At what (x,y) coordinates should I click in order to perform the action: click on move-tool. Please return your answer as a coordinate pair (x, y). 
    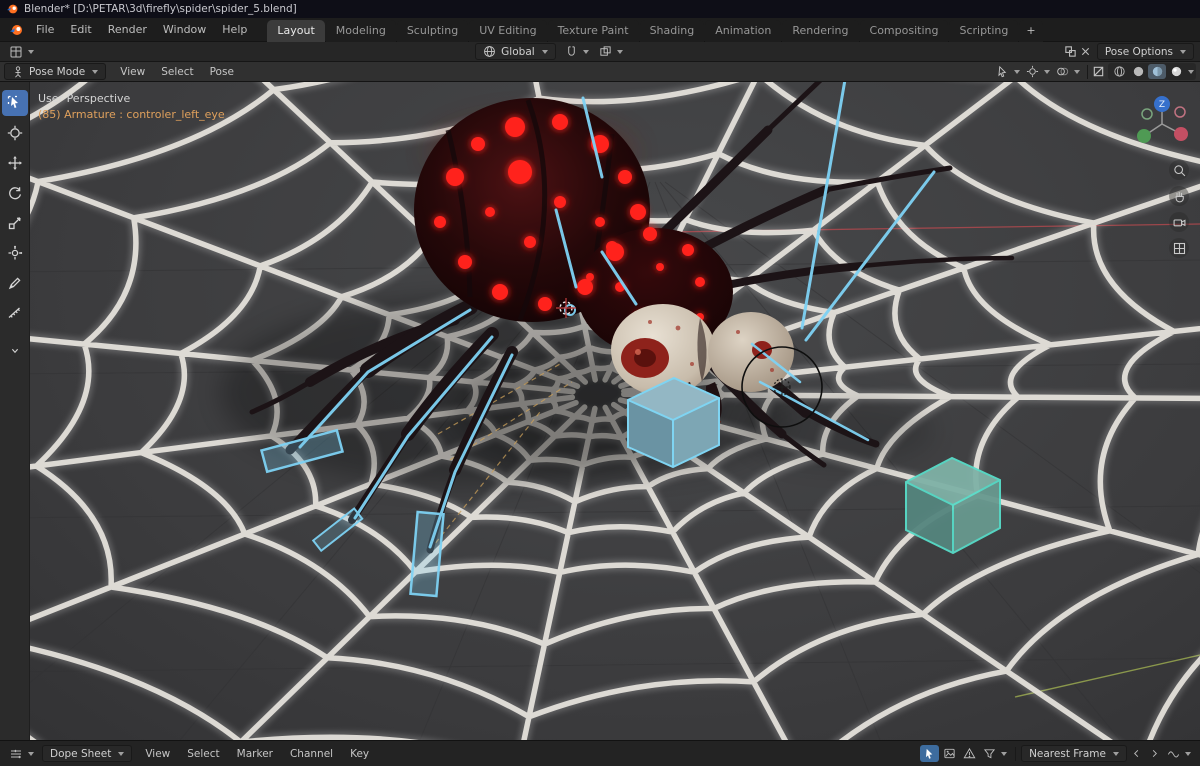
    Looking at the image, I should click on (15, 163).